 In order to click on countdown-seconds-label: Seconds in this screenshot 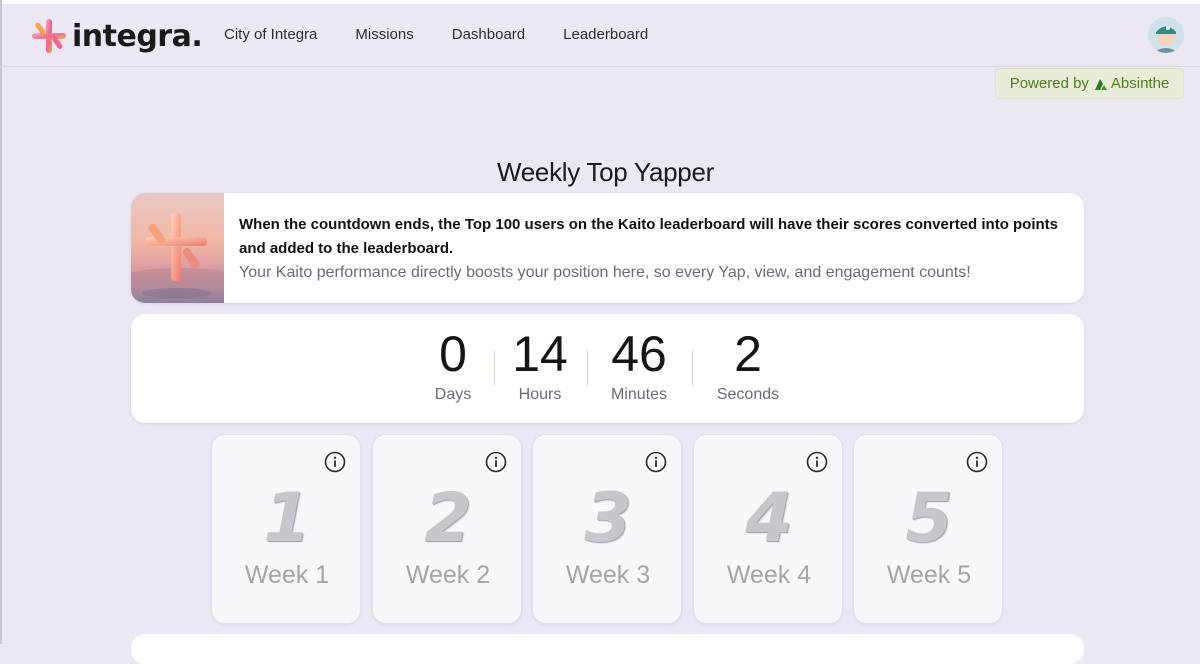, I will do `click(748, 394)`.